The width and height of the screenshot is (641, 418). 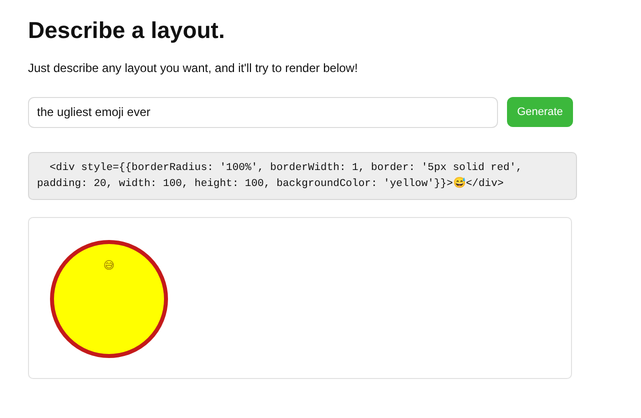 What do you see at coordinates (302, 176) in the screenshot?
I see `code-box: <div style={{borderRadius: '100%', borderWidth: 1, border: '5px solid red', padding: 20, width: 100, height: 100, backgroundColor: 'yellow'}}>😅</div>` at bounding box center [302, 176].